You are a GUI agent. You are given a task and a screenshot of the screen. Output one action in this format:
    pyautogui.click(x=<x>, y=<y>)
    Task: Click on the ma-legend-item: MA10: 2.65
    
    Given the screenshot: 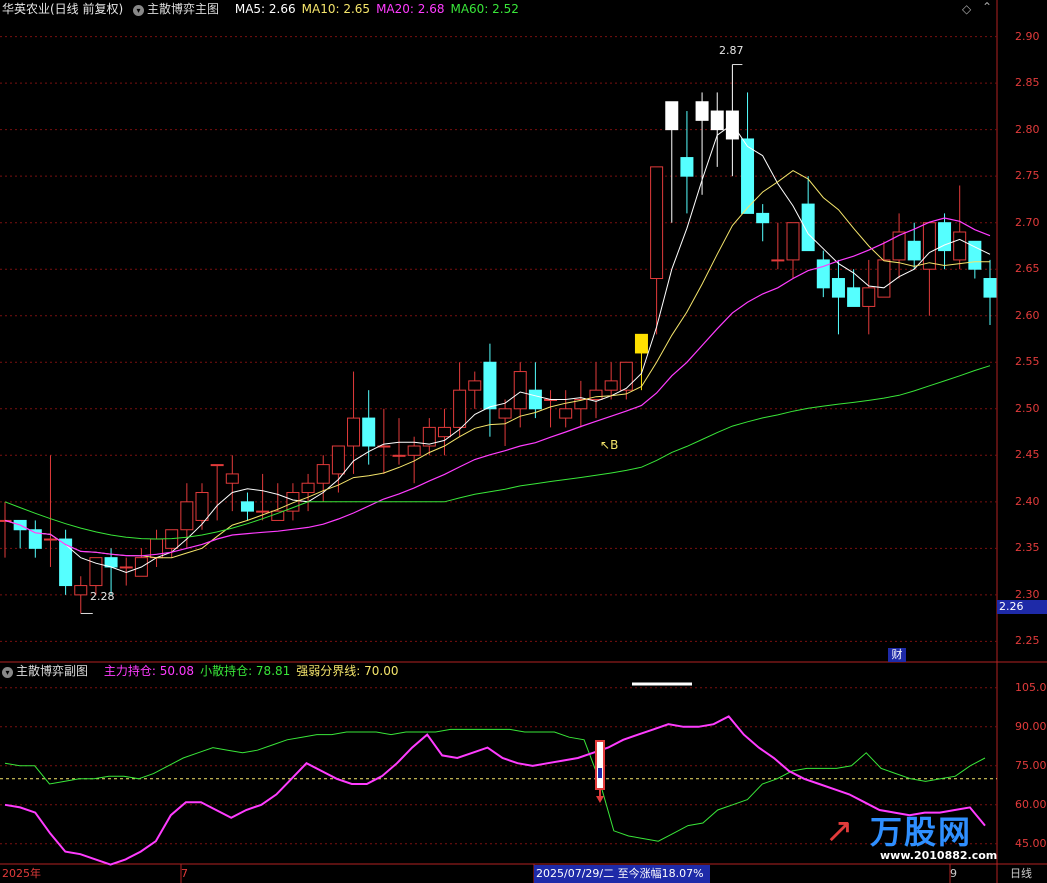 What is the action you would take?
    pyautogui.click(x=336, y=9)
    